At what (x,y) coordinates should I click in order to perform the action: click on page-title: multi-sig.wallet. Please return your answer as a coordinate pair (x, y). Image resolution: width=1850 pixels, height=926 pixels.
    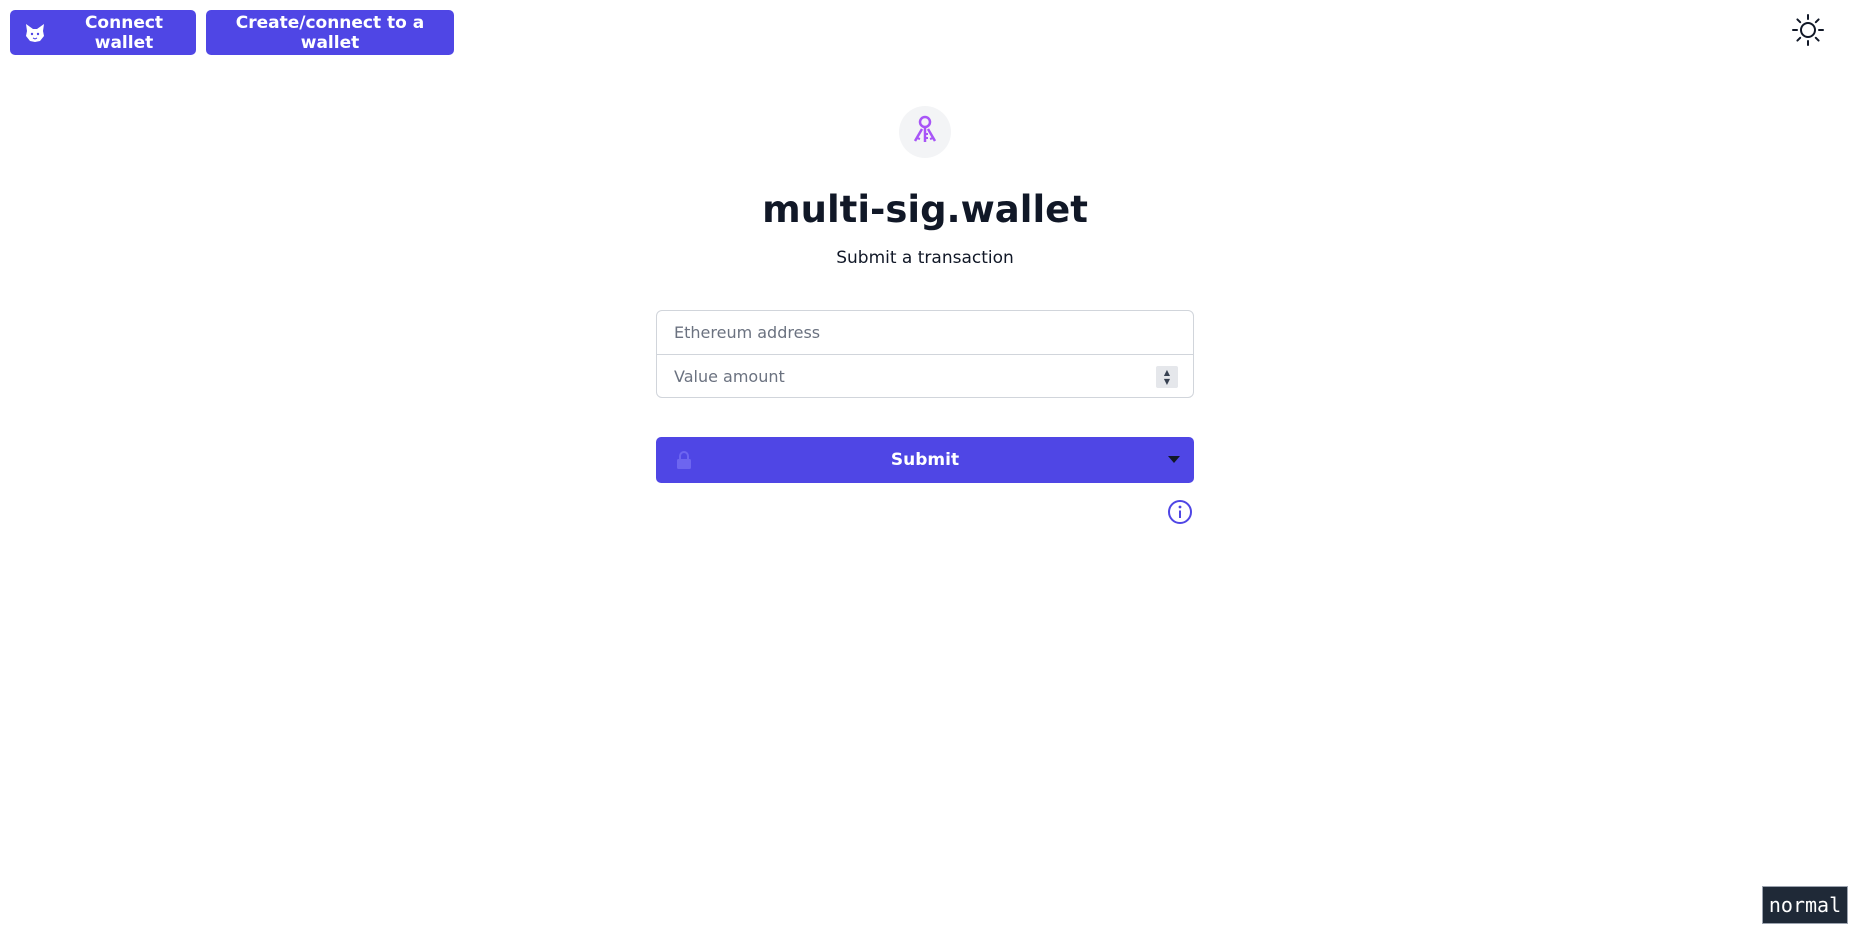
    Looking at the image, I should click on (925, 209).